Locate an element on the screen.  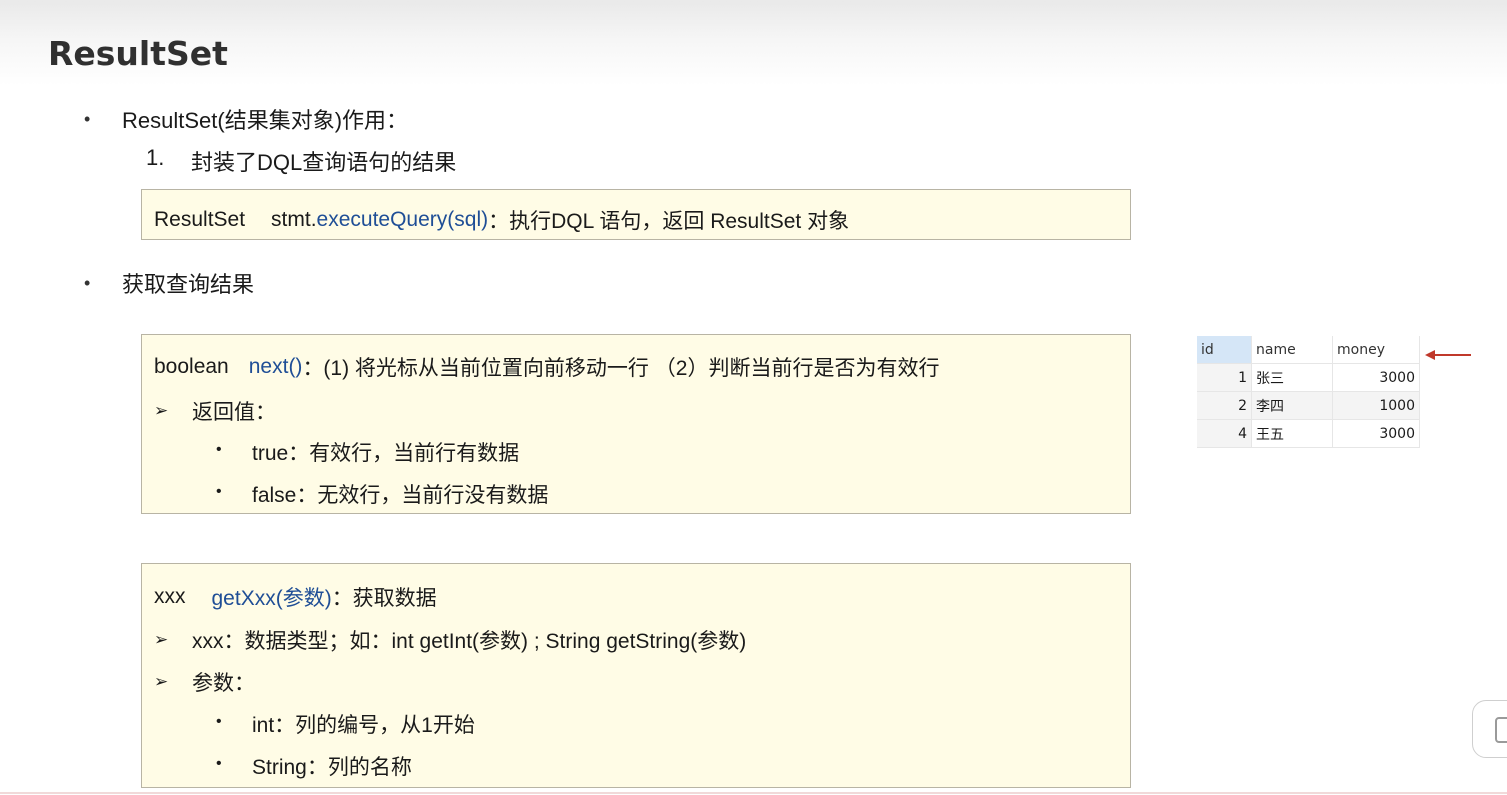
param-label: 参数： is located at coordinates (223, 683).